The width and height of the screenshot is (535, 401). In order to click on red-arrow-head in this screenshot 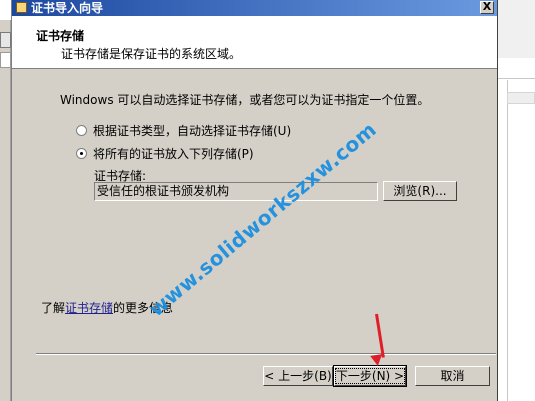, I will do `click(377, 360)`.